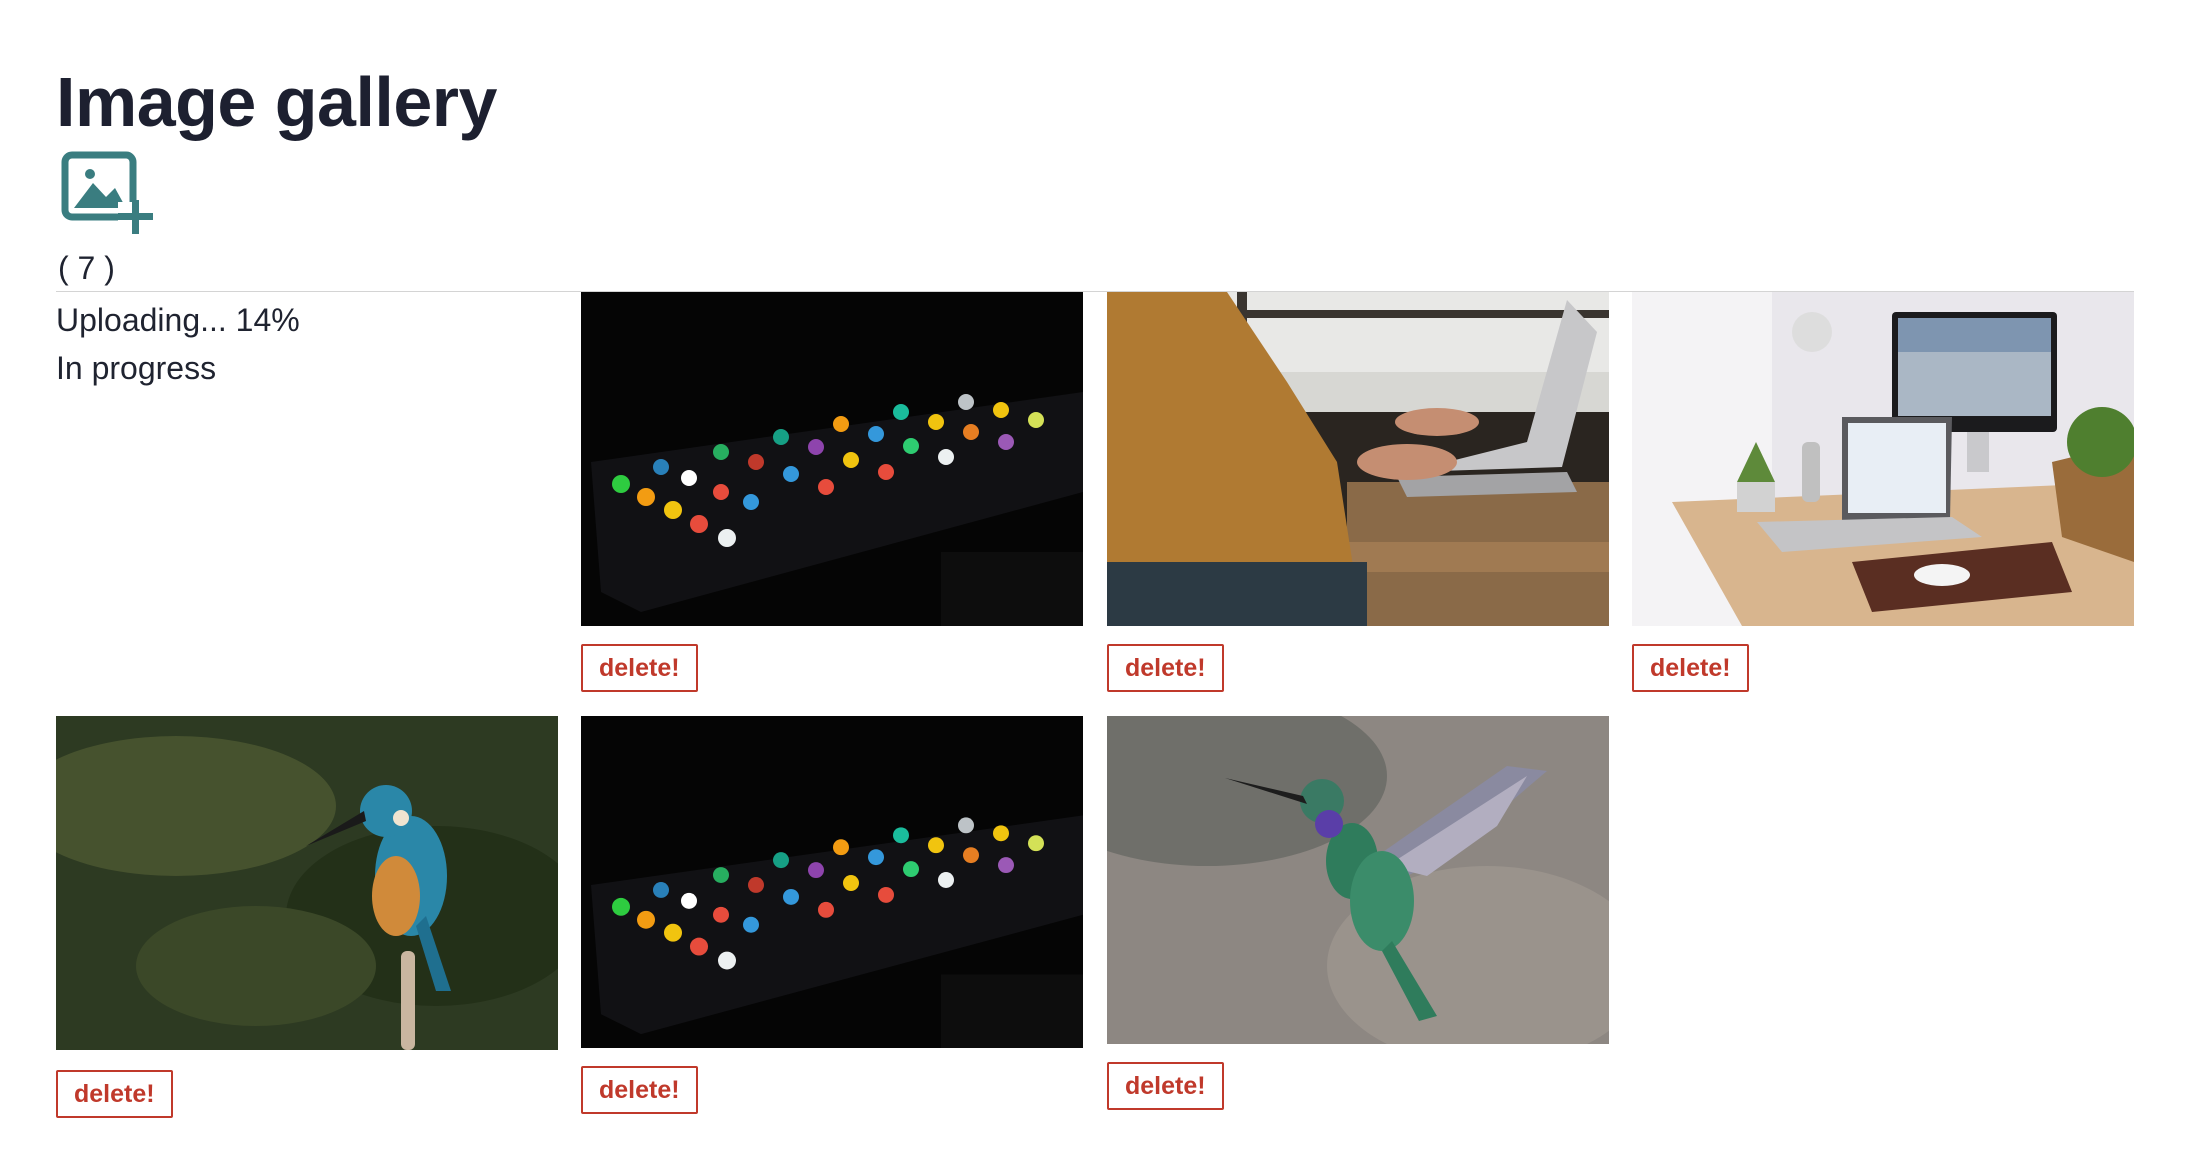  I want to click on add-image-button, so click(108, 193).